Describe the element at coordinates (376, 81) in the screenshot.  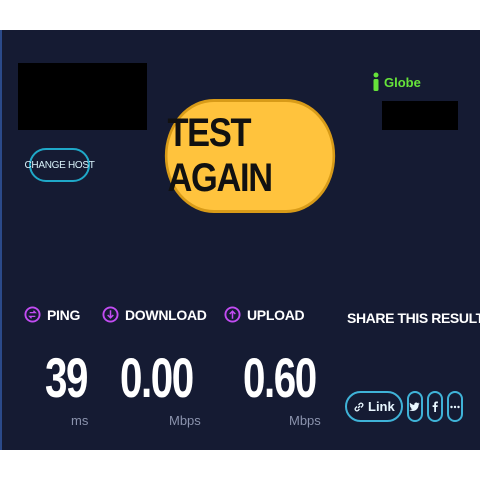
I see `isp-person-icon` at that location.